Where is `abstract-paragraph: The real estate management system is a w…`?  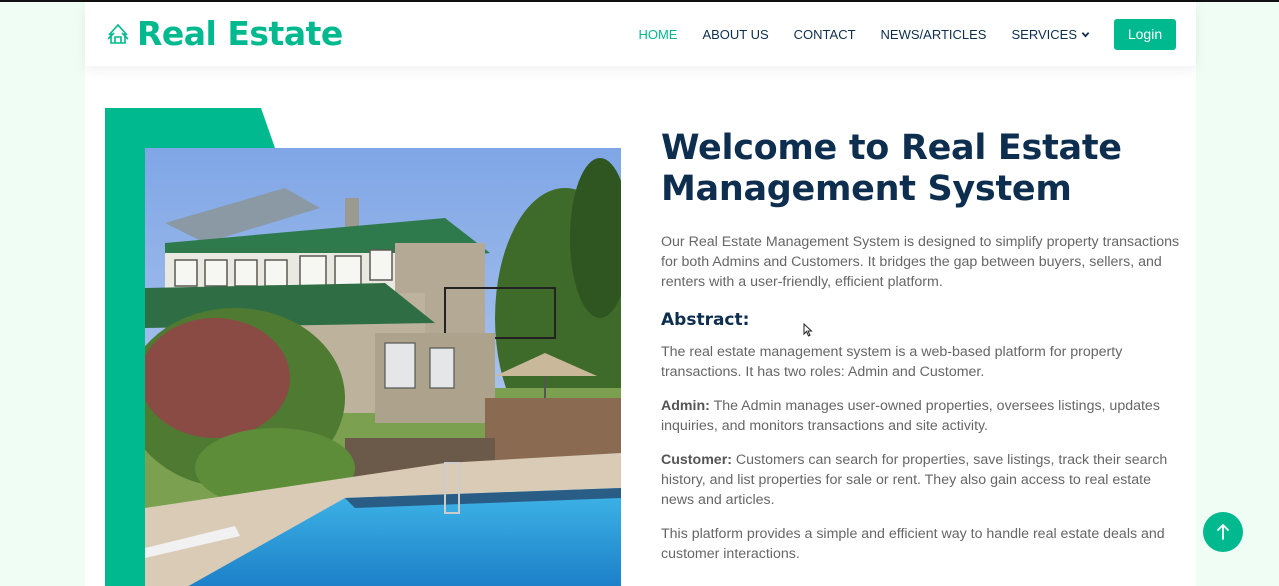 abstract-paragraph: The real estate management system is a w… is located at coordinates (892, 362).